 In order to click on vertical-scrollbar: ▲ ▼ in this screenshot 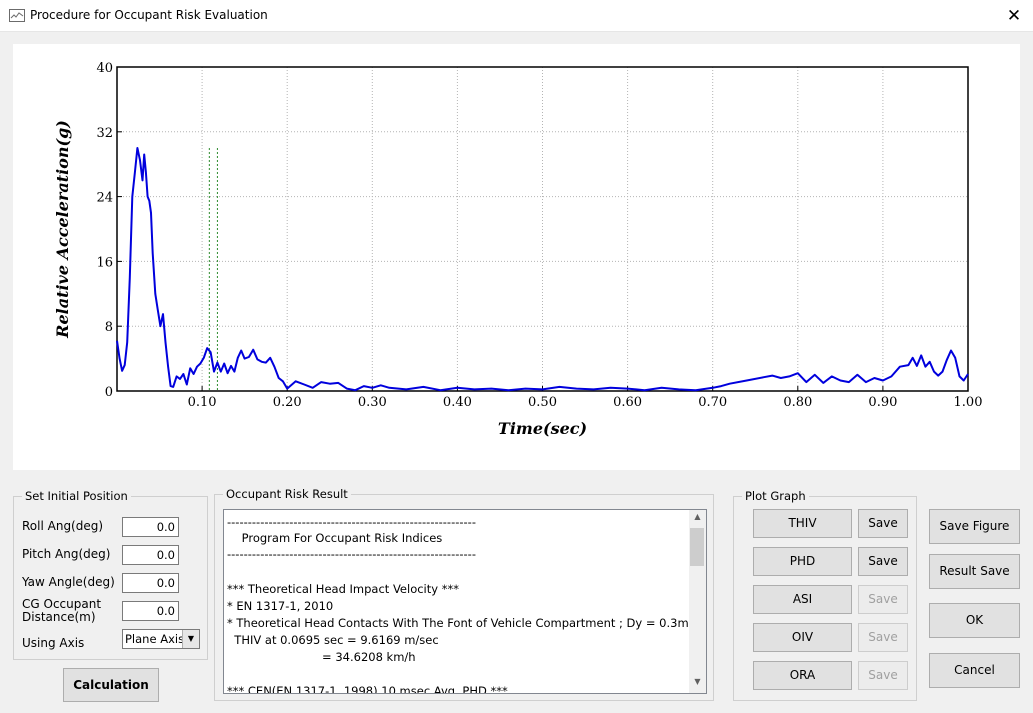, I will do `click(697, 601)`.